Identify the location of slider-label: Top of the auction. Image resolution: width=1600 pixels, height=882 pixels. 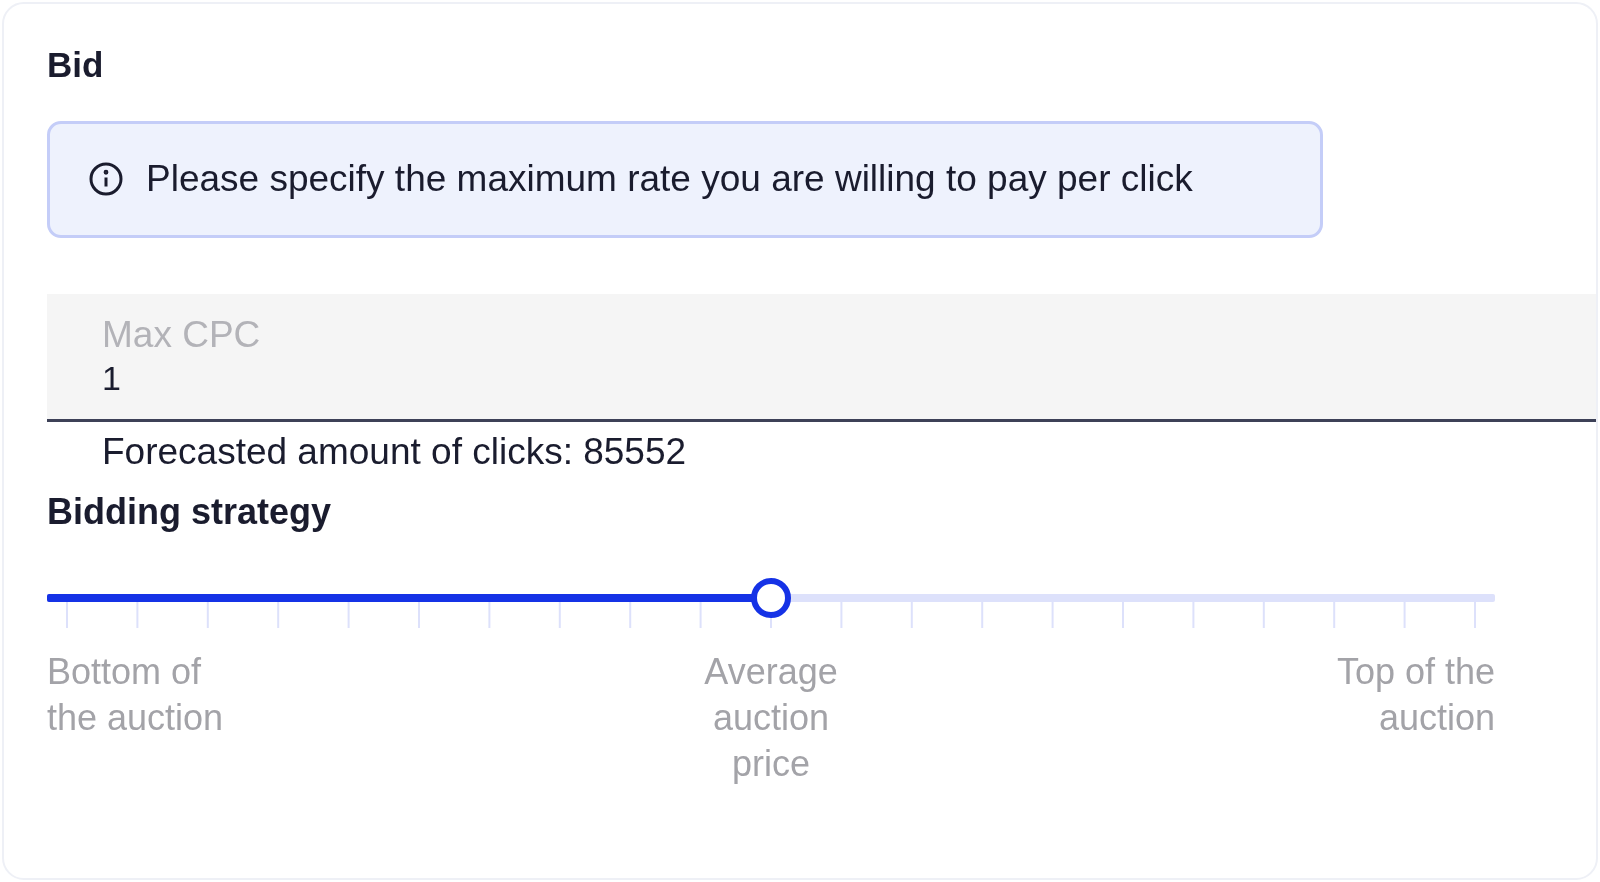
(1415, 694).